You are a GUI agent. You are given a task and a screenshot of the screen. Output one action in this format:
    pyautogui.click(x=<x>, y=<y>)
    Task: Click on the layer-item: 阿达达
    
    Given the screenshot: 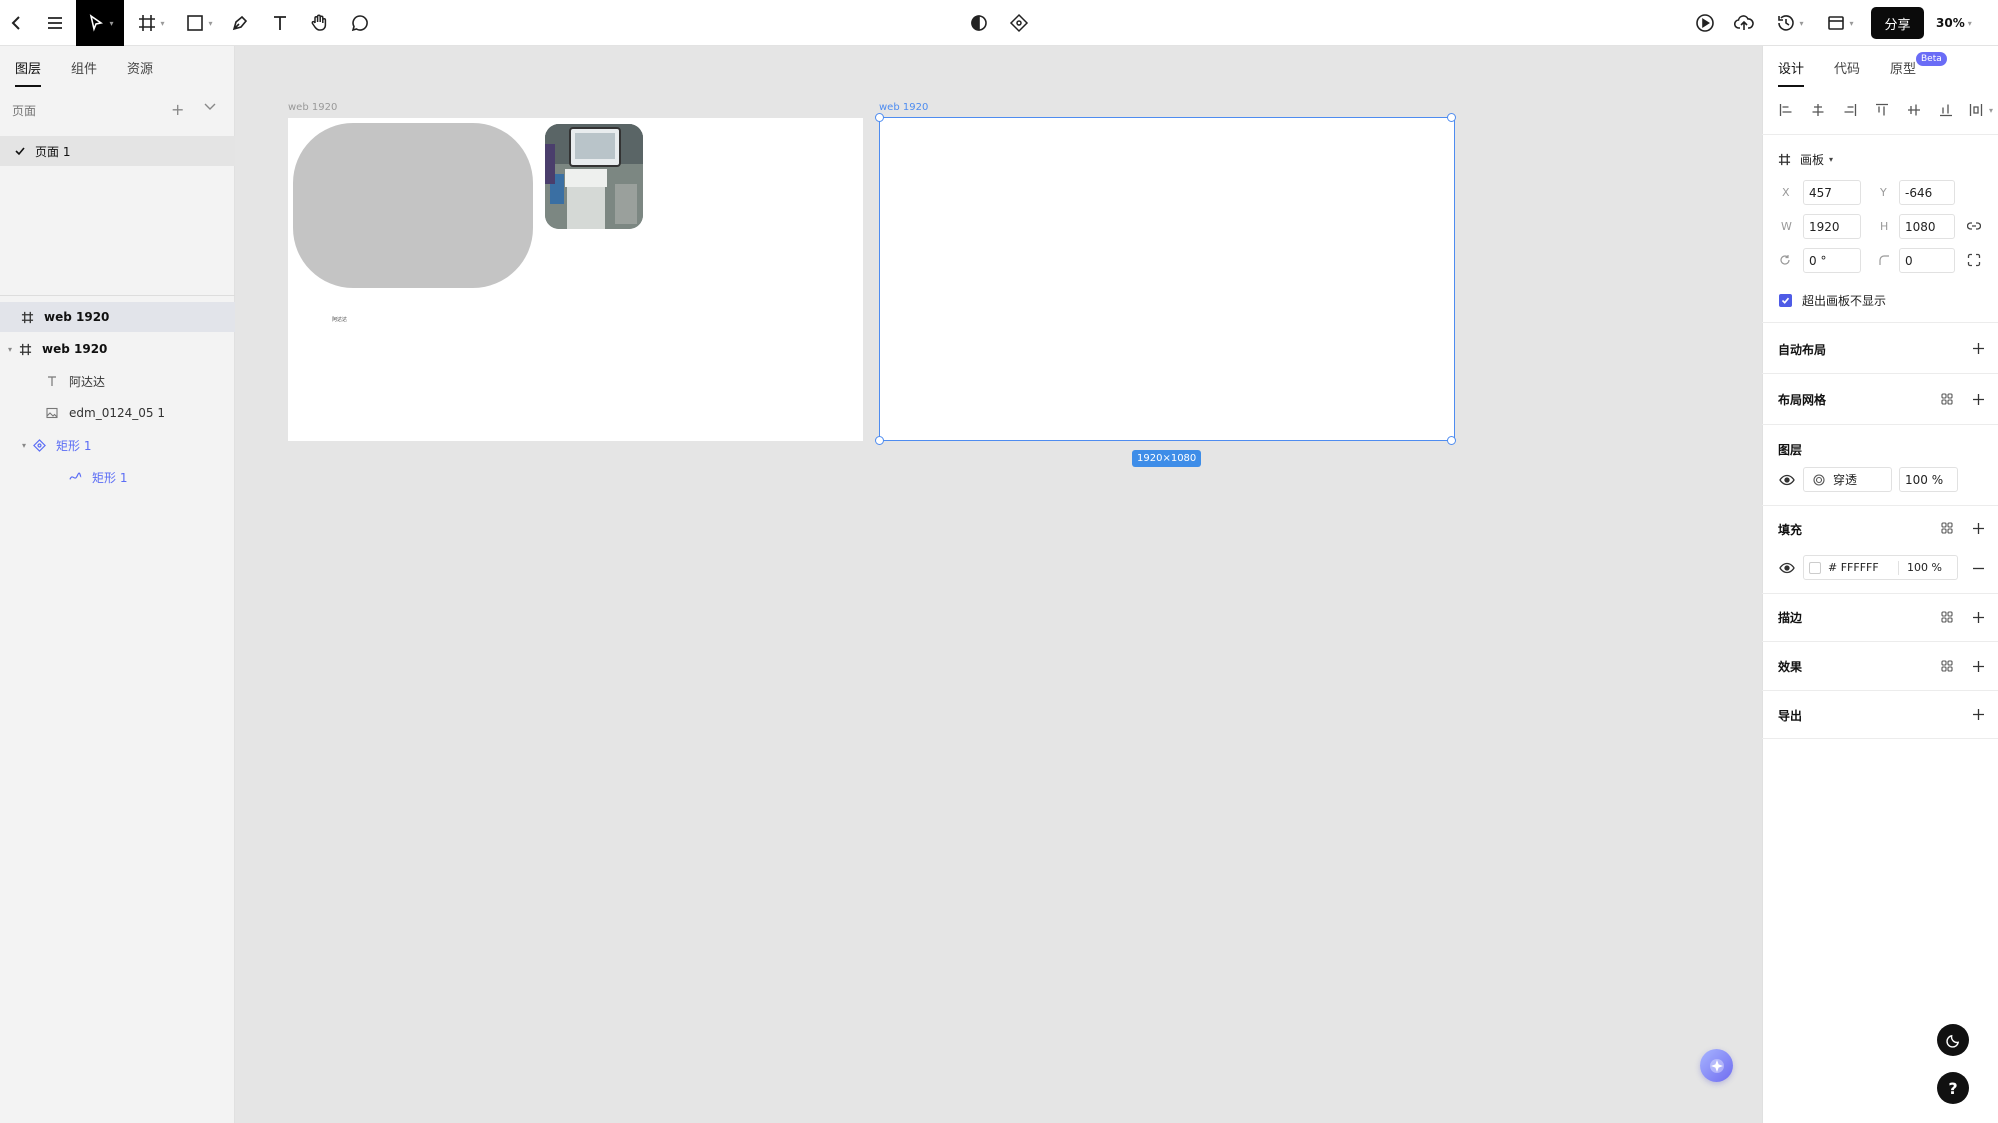 What is the action you would take?
    pyautogui.click(x=117, y=381)
    